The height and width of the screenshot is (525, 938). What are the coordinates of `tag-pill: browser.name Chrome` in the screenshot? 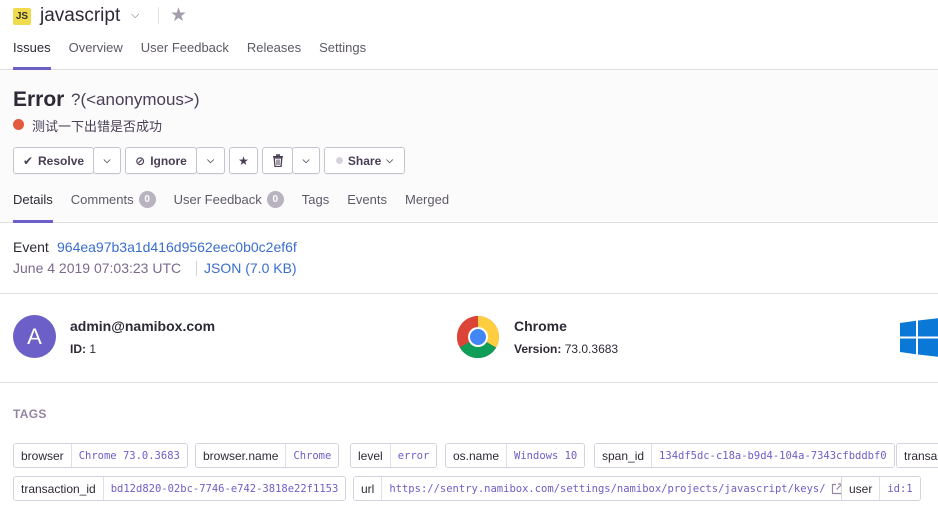 It's located at (267, 455).